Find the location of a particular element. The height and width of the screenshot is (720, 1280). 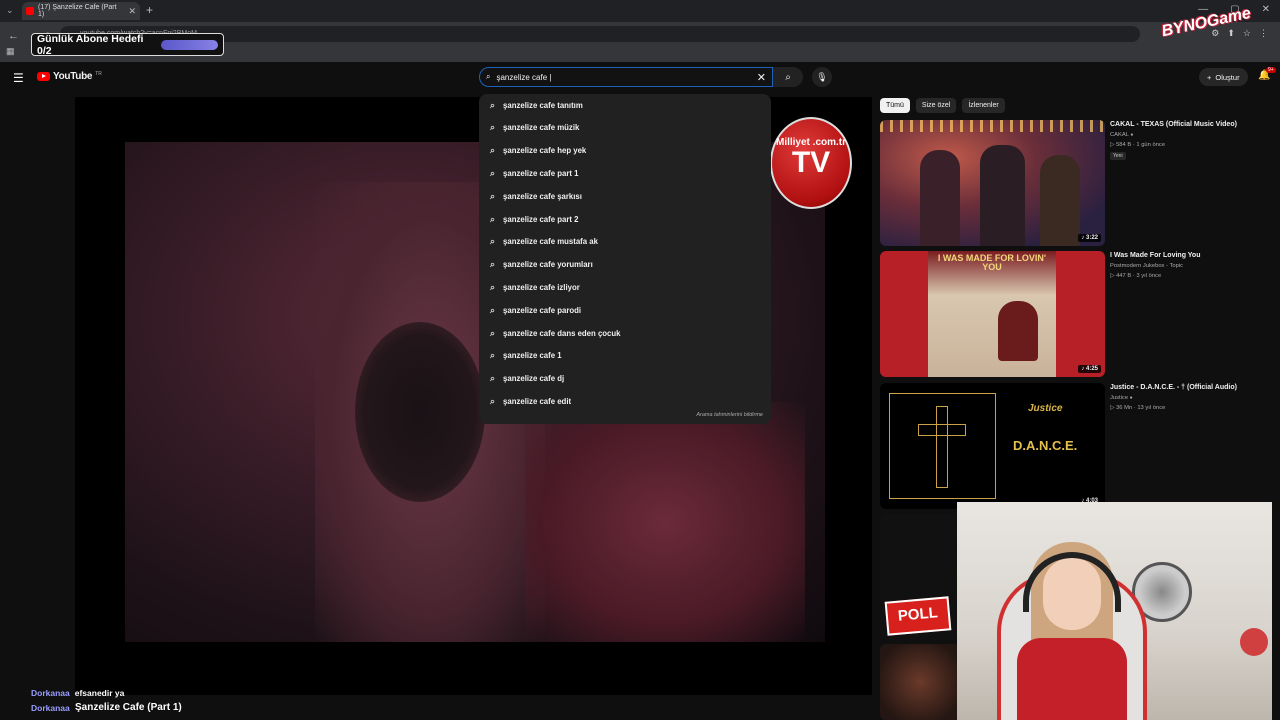

browser-menu-icon: ⋮ is located at coordinates (1263, 33).